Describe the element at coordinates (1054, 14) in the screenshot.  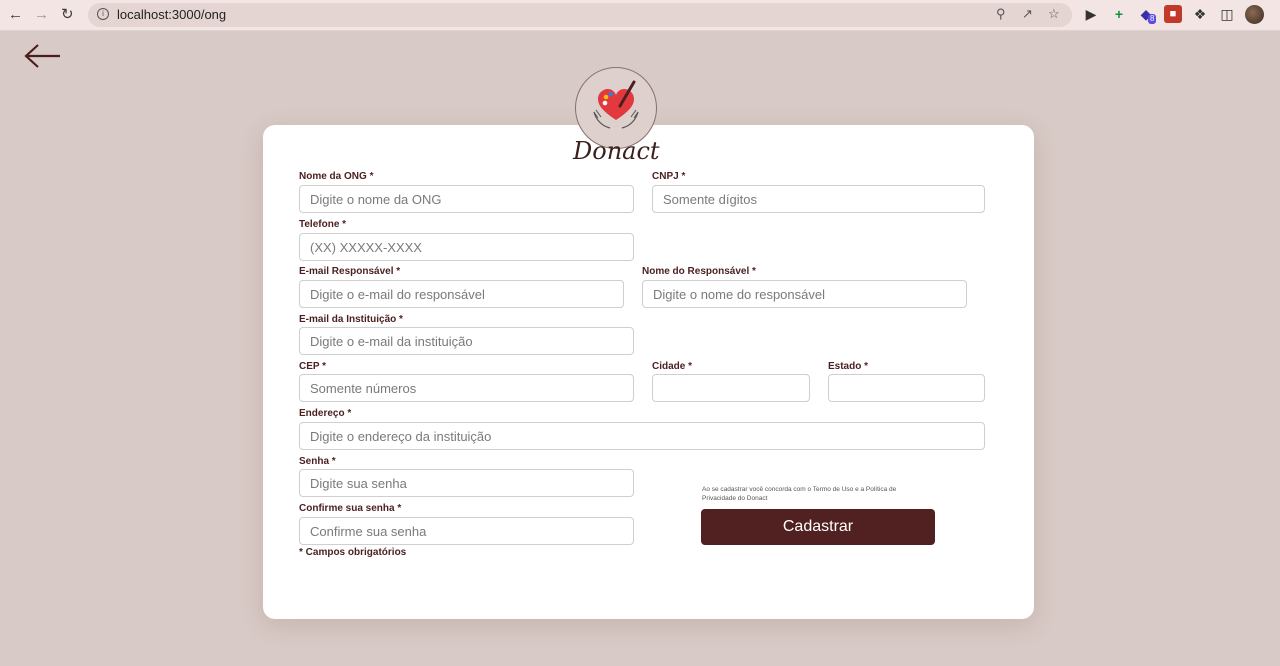
I see `bookmark-star-icon: ☆` at that location.